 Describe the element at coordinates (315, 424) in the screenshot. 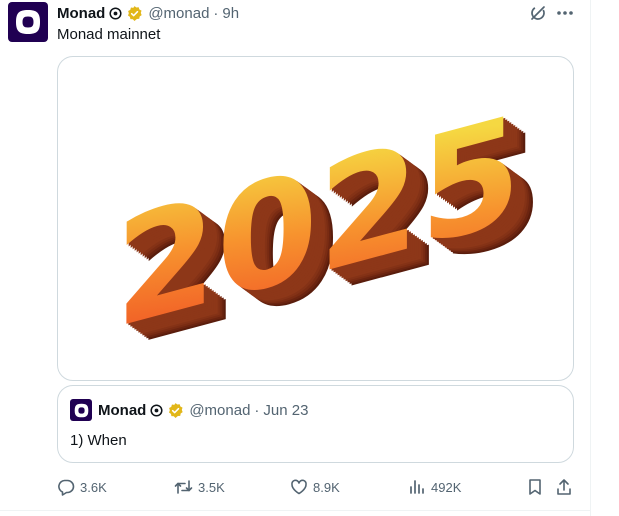

I see `quoted-tweet-card: Monad @monad · Jun 23 1) When` at that location.